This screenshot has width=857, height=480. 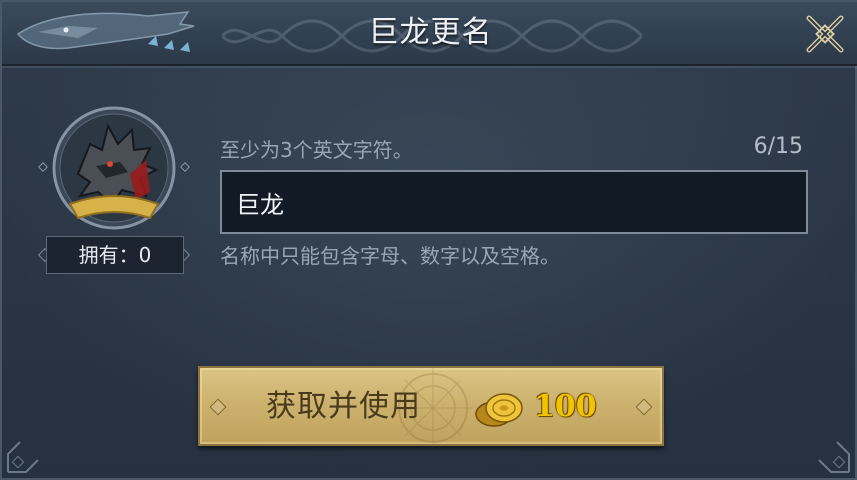 I want to click on allowed-characters-hint: 名称中只能包含字母、数字以及空格。, so click(x=390, y=256).